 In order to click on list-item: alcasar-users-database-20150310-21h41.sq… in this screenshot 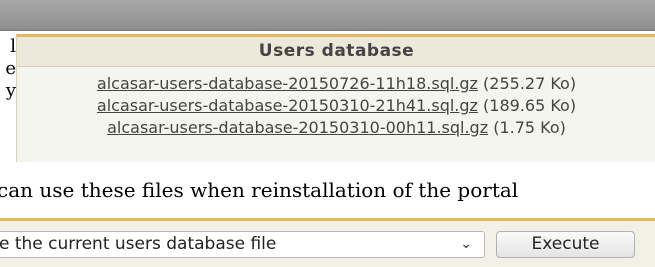, I will do `click(336, 106)`.